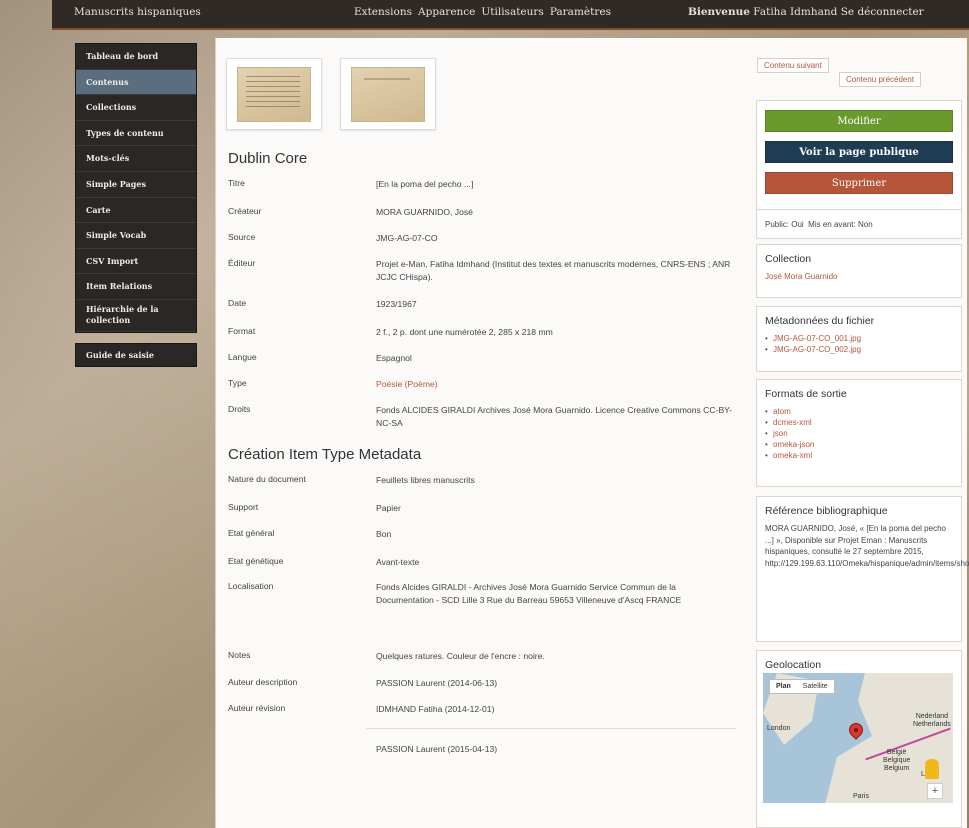 This screenshot has height=828, width=969. Describe the element at coordinates (777, 224) in the screenshot. I see `public-label: Public:` at that location.